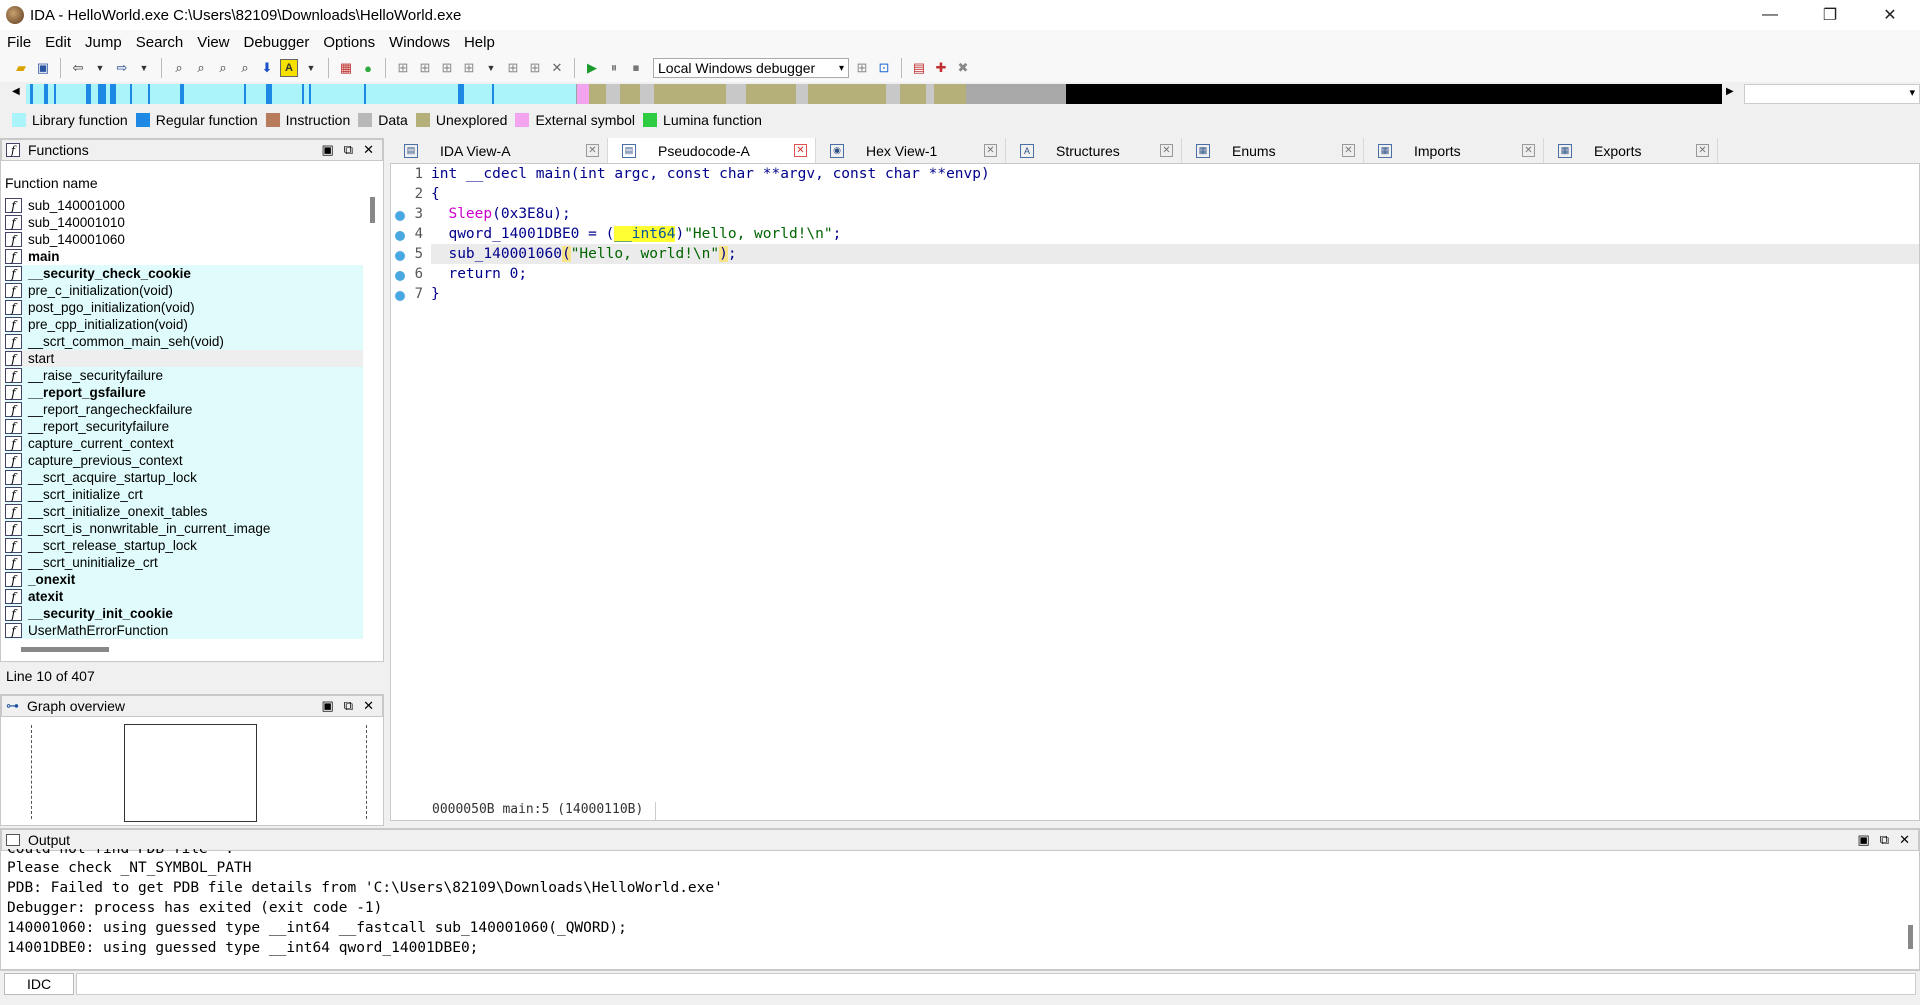 The width and height of the screenshot is (1920, 1005). Describe the element at coordinates (184, 613) in the screenshot. I see `function-list-item: f __security_init_cookie` at that location.